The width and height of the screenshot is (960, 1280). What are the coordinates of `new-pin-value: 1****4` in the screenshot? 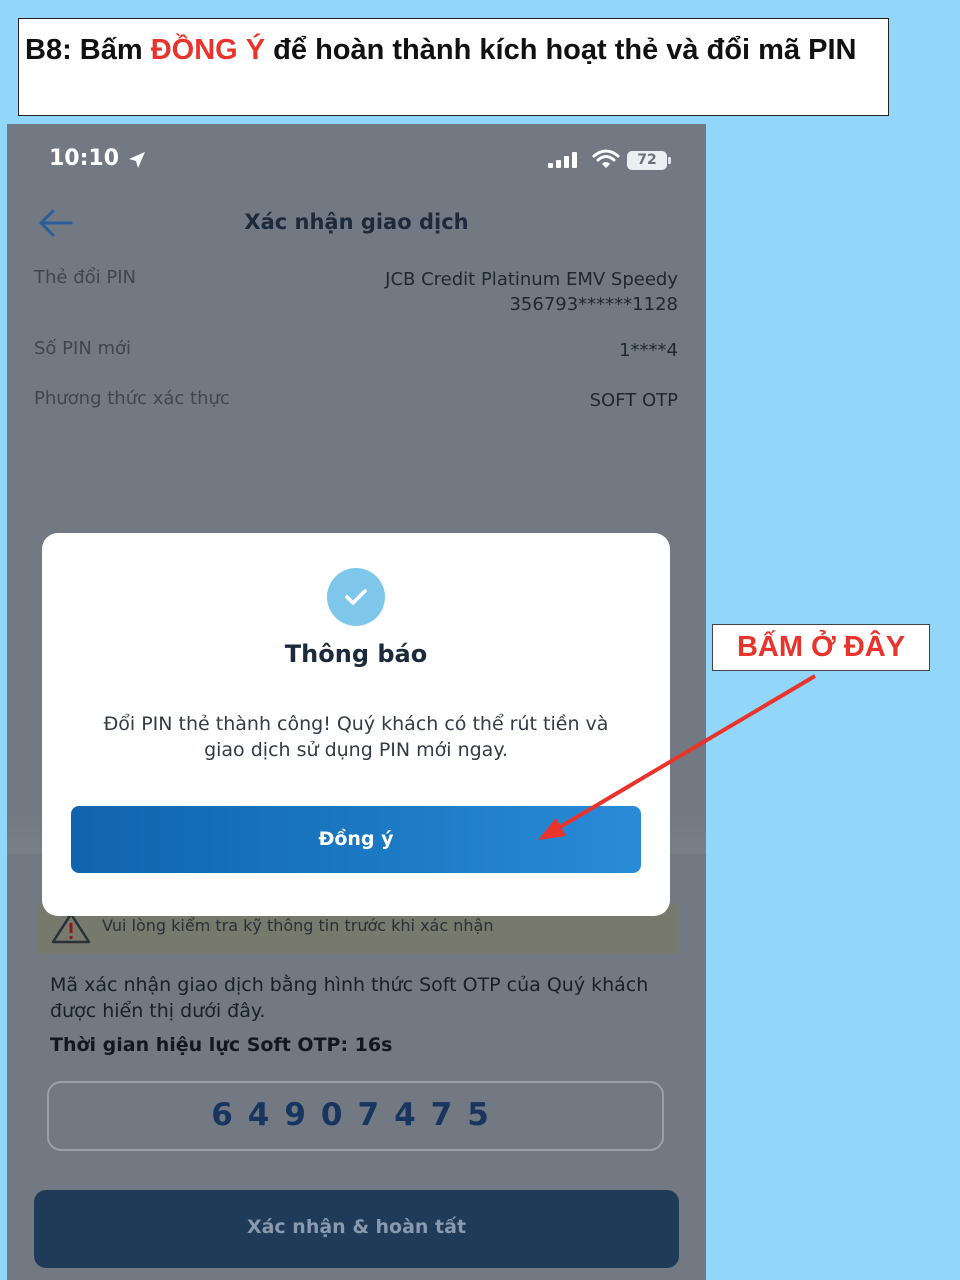 It's located at (648, 350).